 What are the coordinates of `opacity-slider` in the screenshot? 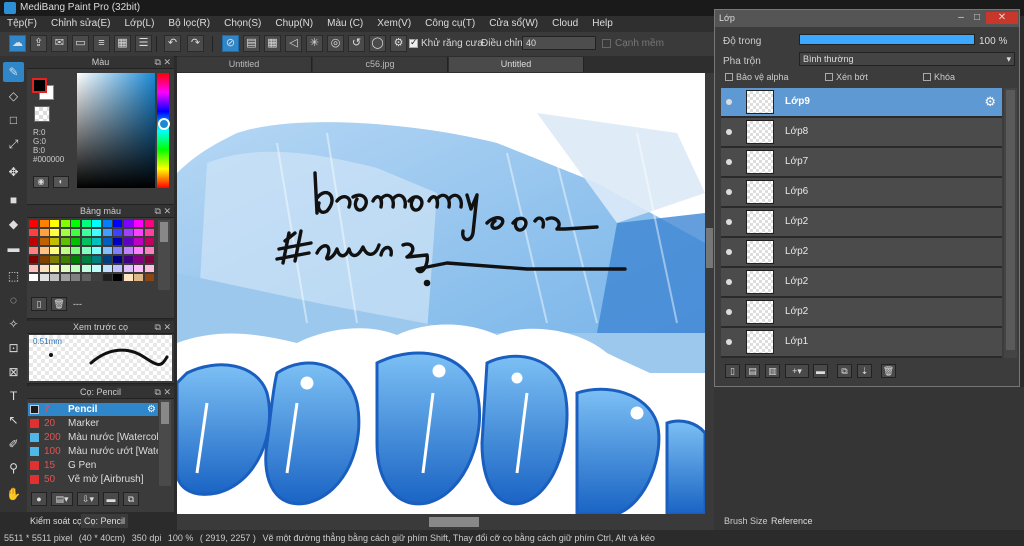 It's located at (887, 39).